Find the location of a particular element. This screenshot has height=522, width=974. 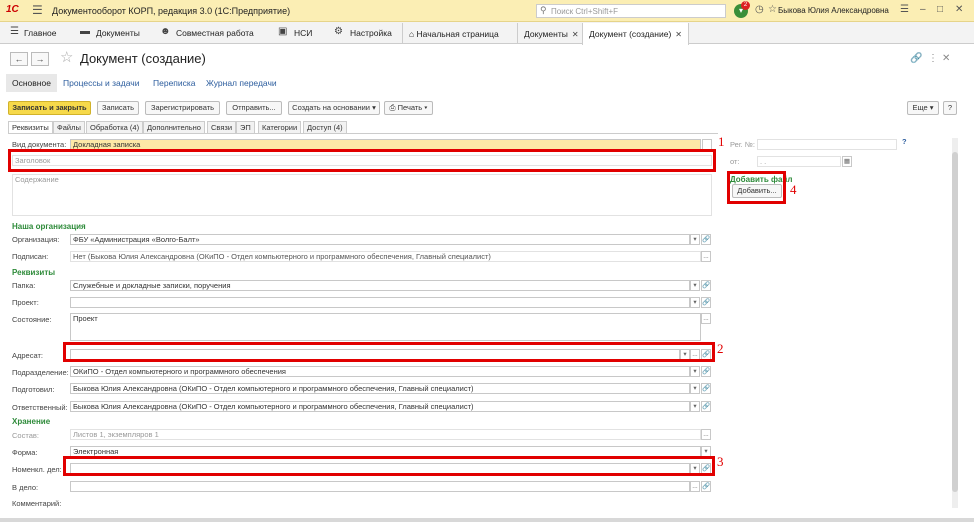

help-button: ? is located at coordinates (950, 108).